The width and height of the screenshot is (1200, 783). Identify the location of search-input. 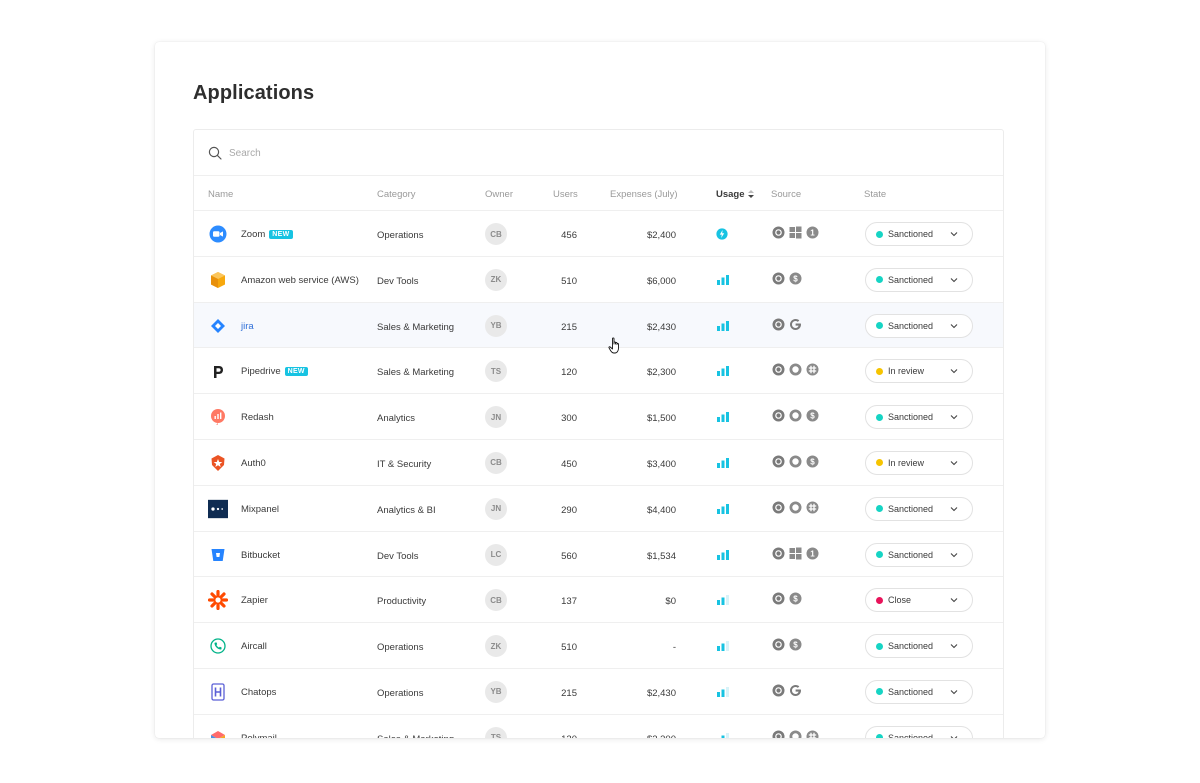
(479, 153).